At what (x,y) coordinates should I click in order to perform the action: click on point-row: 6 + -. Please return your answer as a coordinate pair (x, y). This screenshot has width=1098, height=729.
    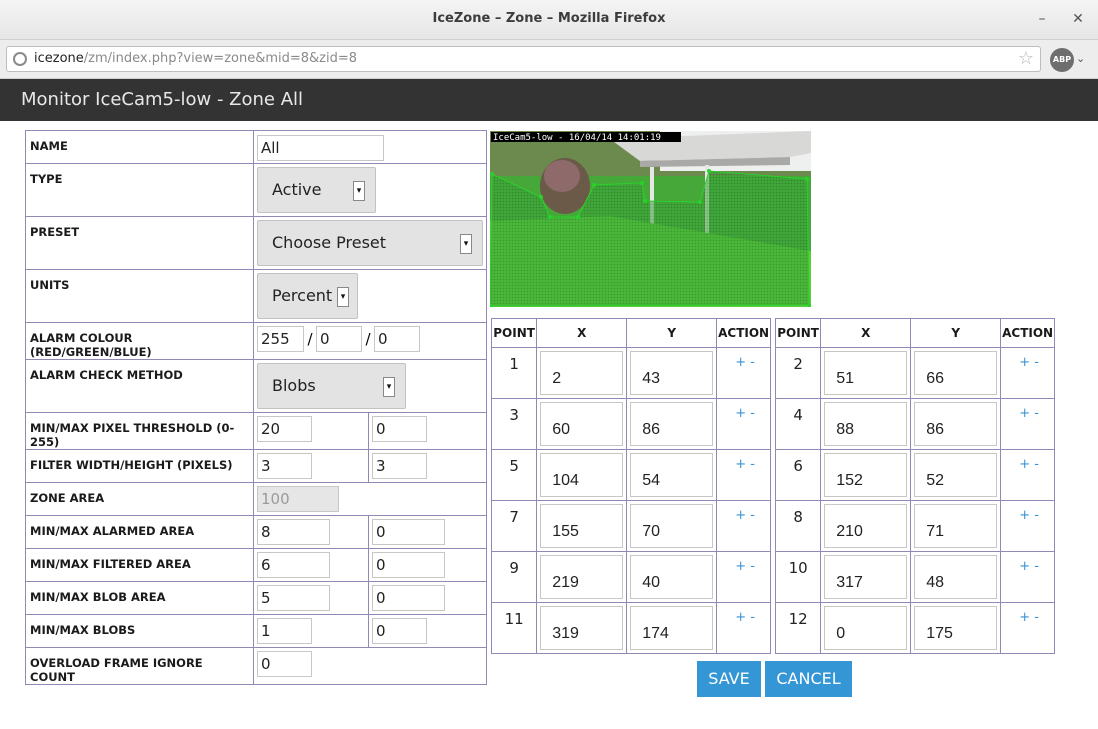
    Looking at the image, I should click on (914, 475).